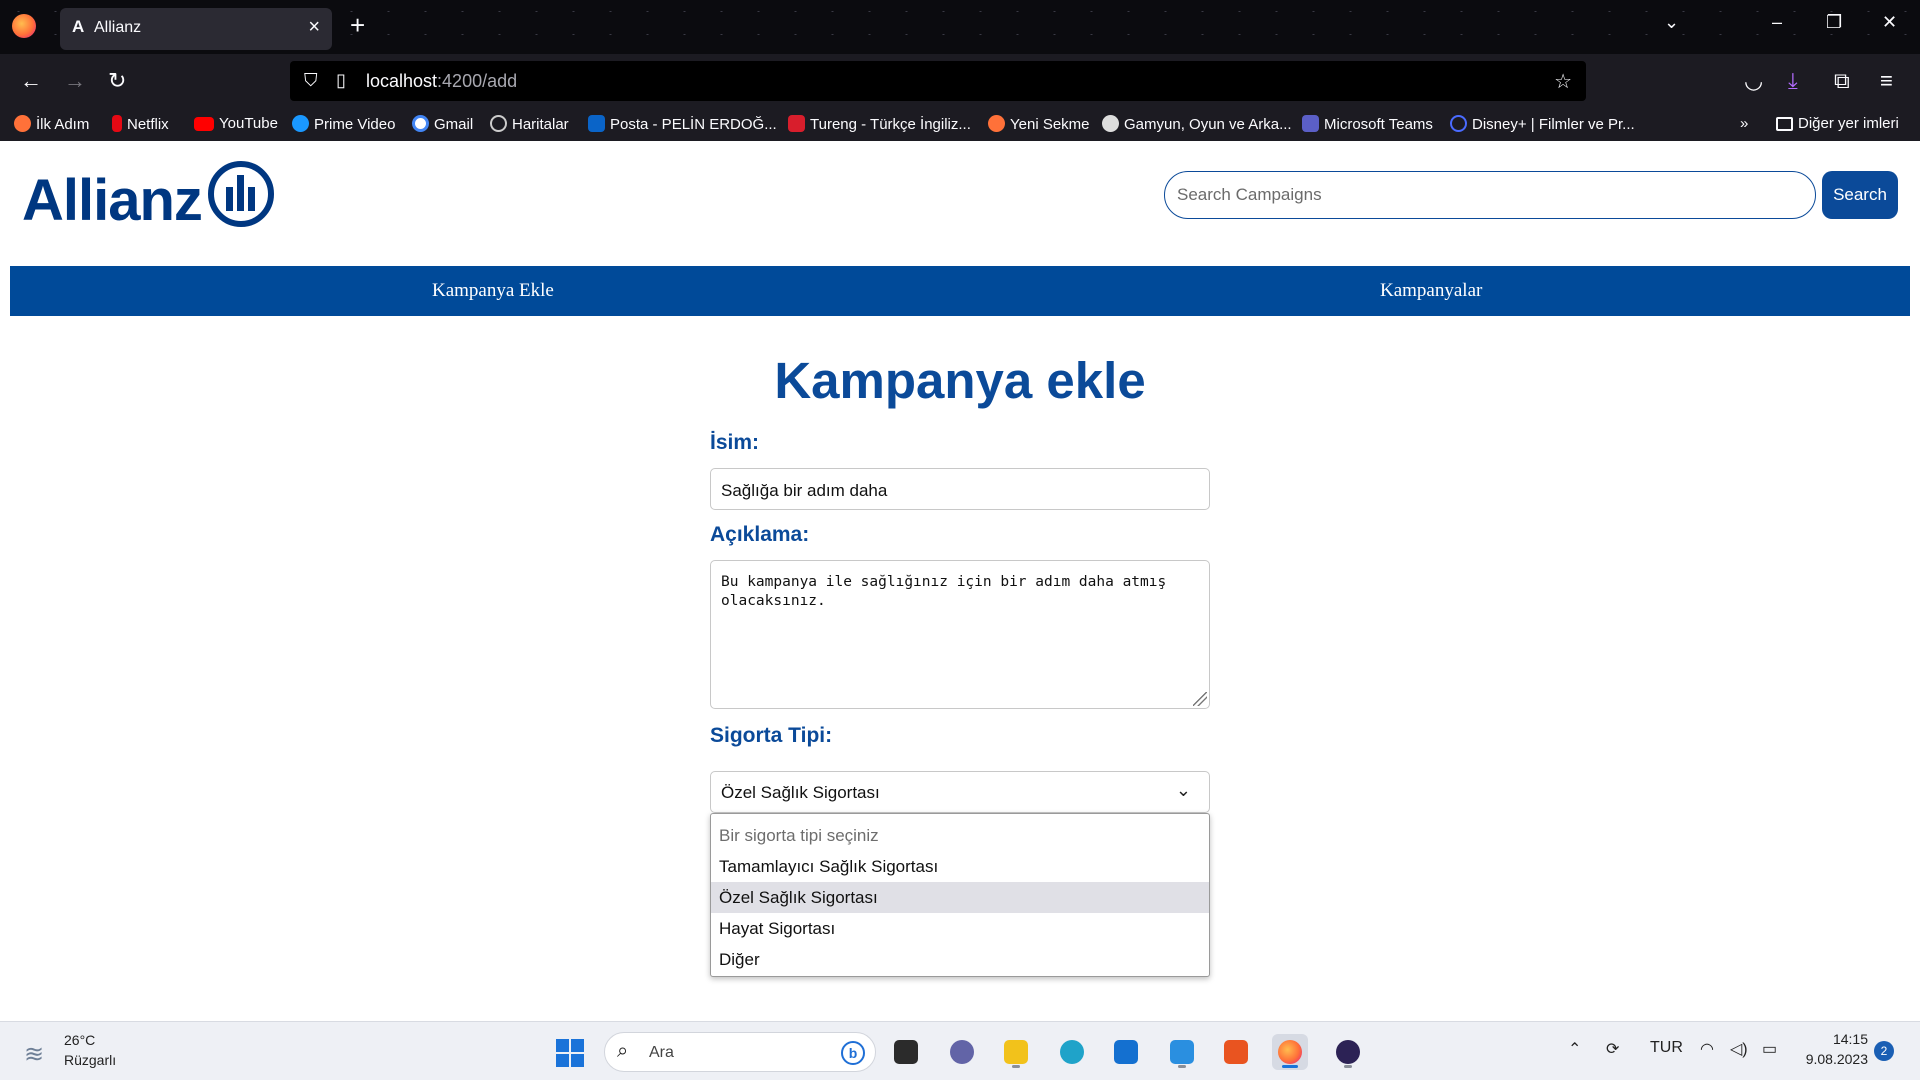 Image resolution: width=1920 pixels, height=1080 pixels. Describe the element at coordinates (357, 25) in the screenshot. I see `new-tab-icon: +` at that location.